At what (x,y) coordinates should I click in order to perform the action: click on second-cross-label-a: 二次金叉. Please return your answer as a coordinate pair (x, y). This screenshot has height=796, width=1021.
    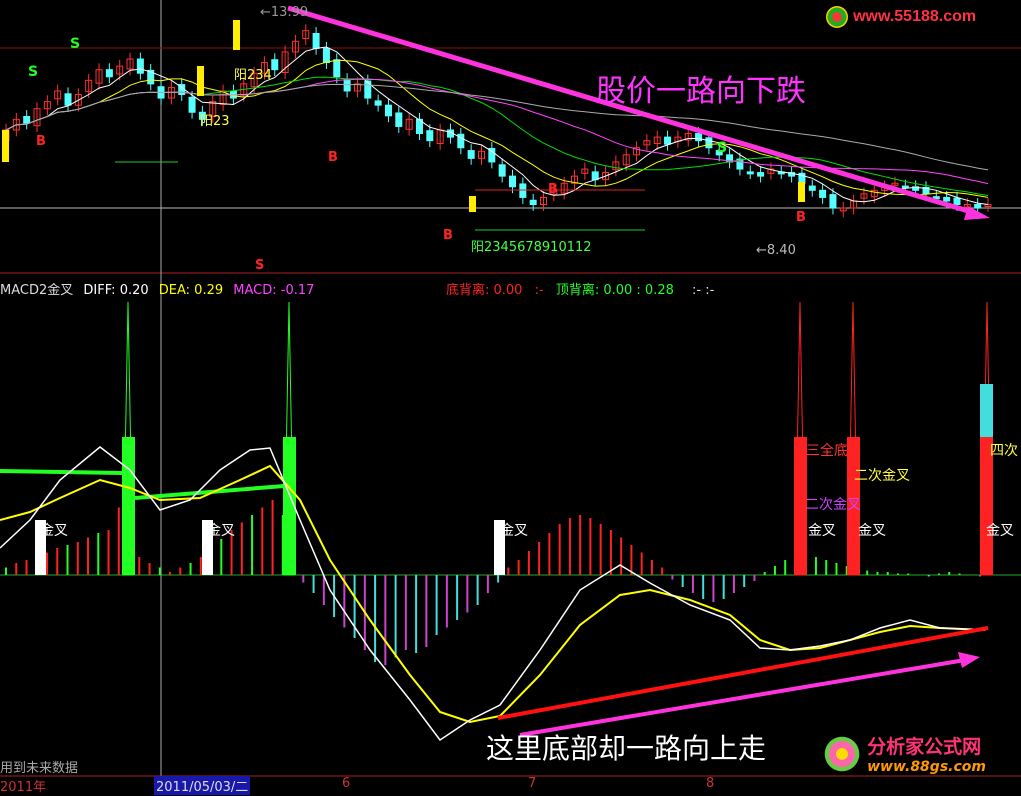
    Looking at the image, I should click on (882, 476).